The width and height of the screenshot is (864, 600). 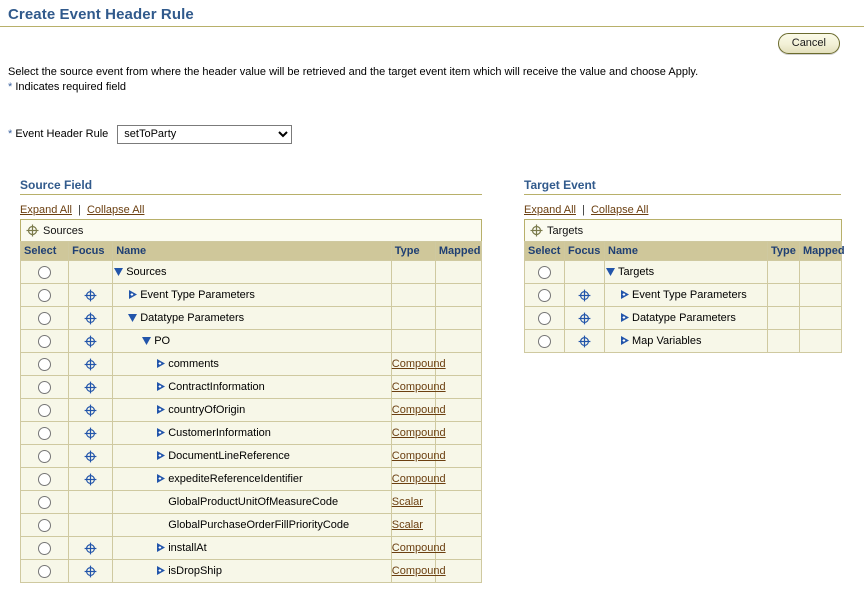 I want to click on source-collapse-all-link: Collapse All, so click(x=115, y=210).